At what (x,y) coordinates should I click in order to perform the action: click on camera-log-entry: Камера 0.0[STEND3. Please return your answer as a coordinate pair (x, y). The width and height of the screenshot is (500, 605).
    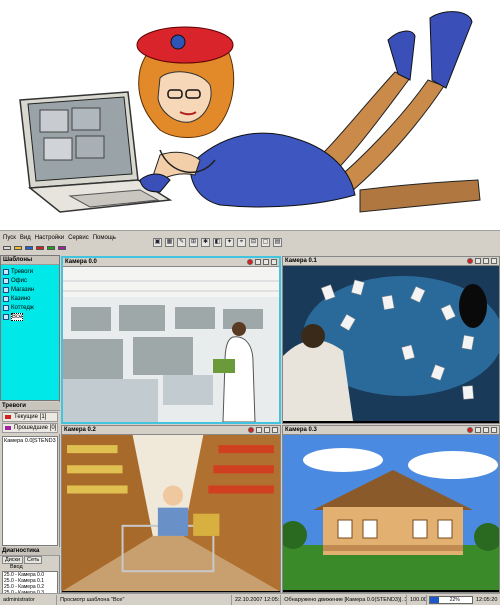
    Looking at the image, I should click on (30, 441).